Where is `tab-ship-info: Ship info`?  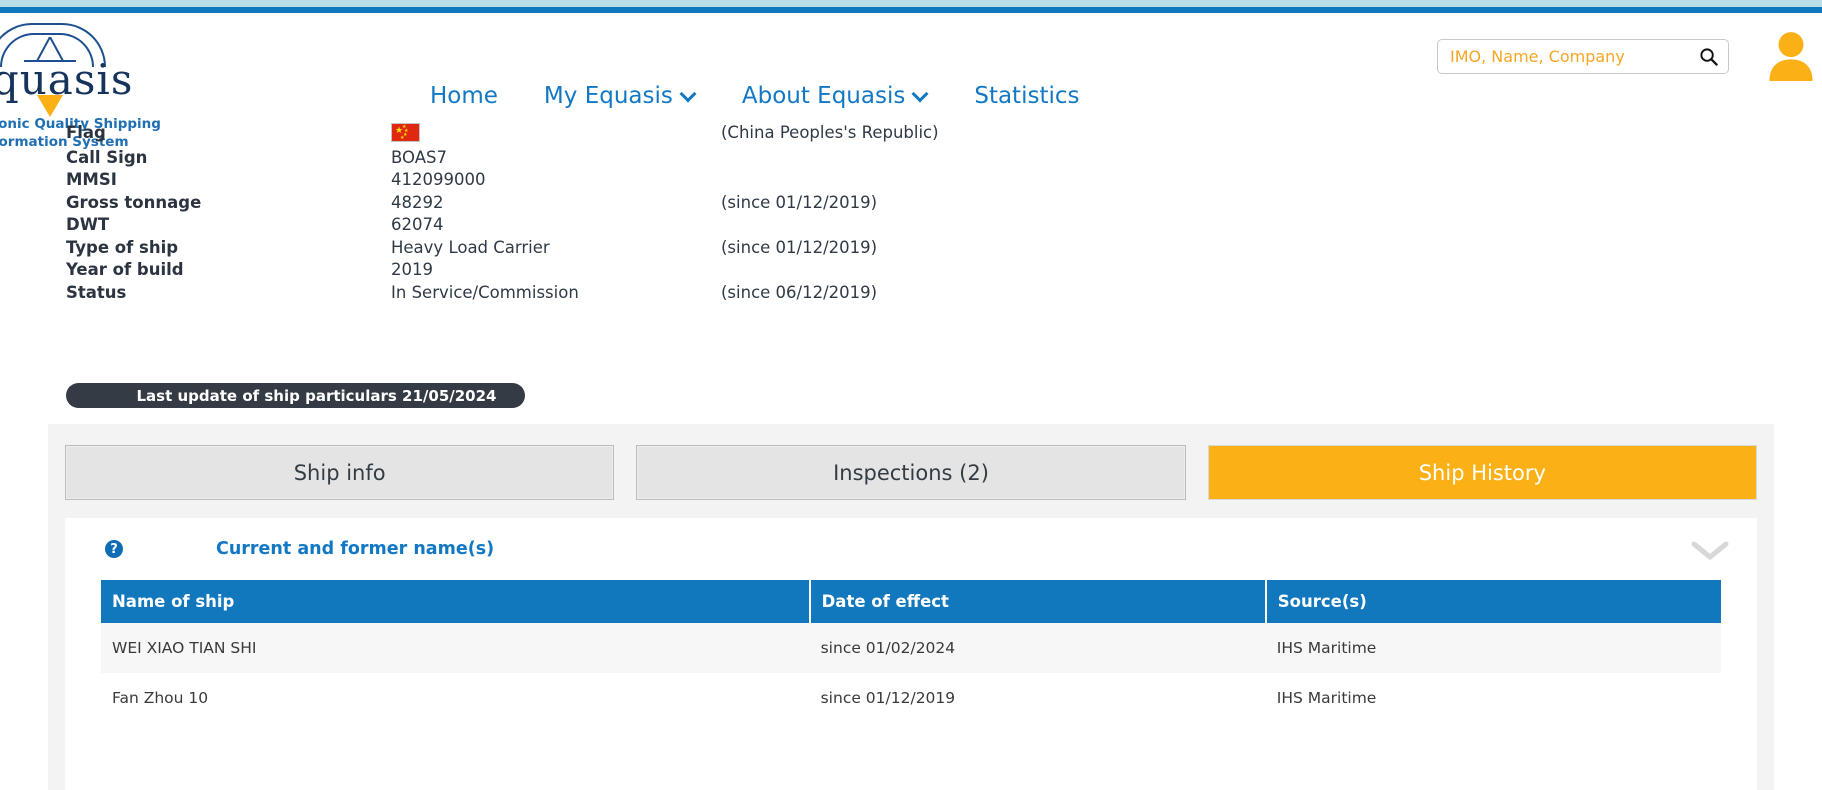
tab-ship-info: Ship info is located at coordinates (340, 472).